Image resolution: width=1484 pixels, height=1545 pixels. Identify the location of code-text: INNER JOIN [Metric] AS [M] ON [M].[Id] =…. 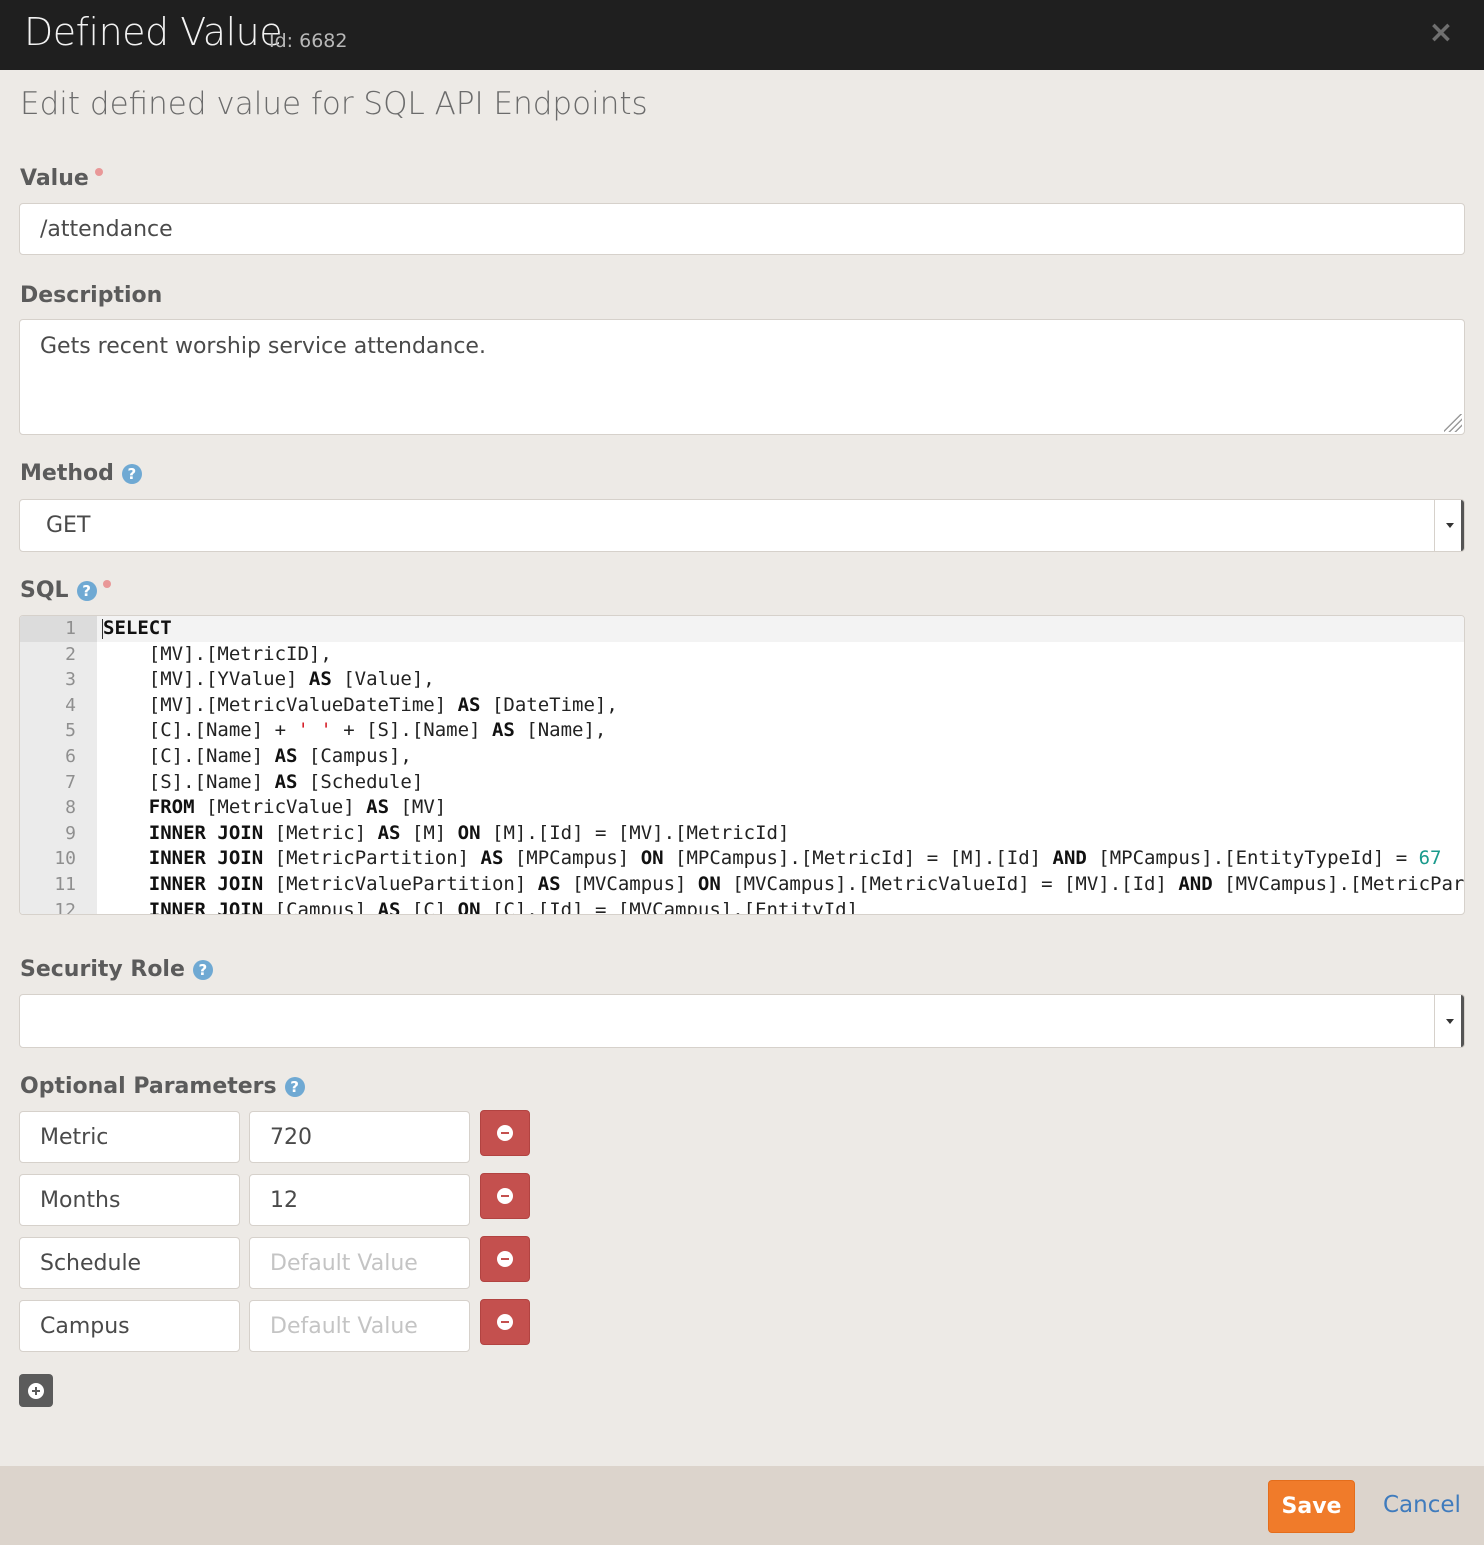
(469, 832).